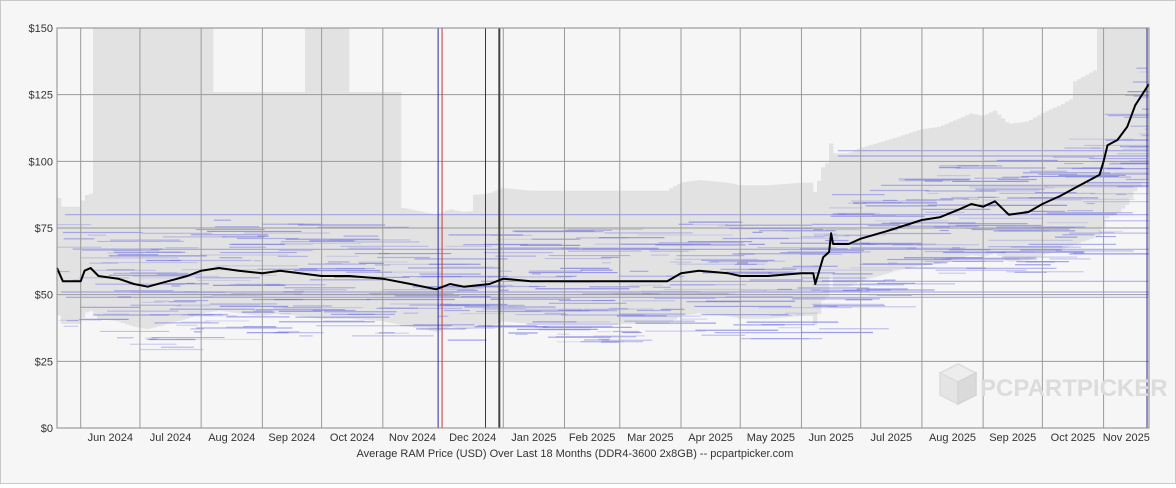  I want to click on x-tick-label: Nov 2025, so click(1126, 438).